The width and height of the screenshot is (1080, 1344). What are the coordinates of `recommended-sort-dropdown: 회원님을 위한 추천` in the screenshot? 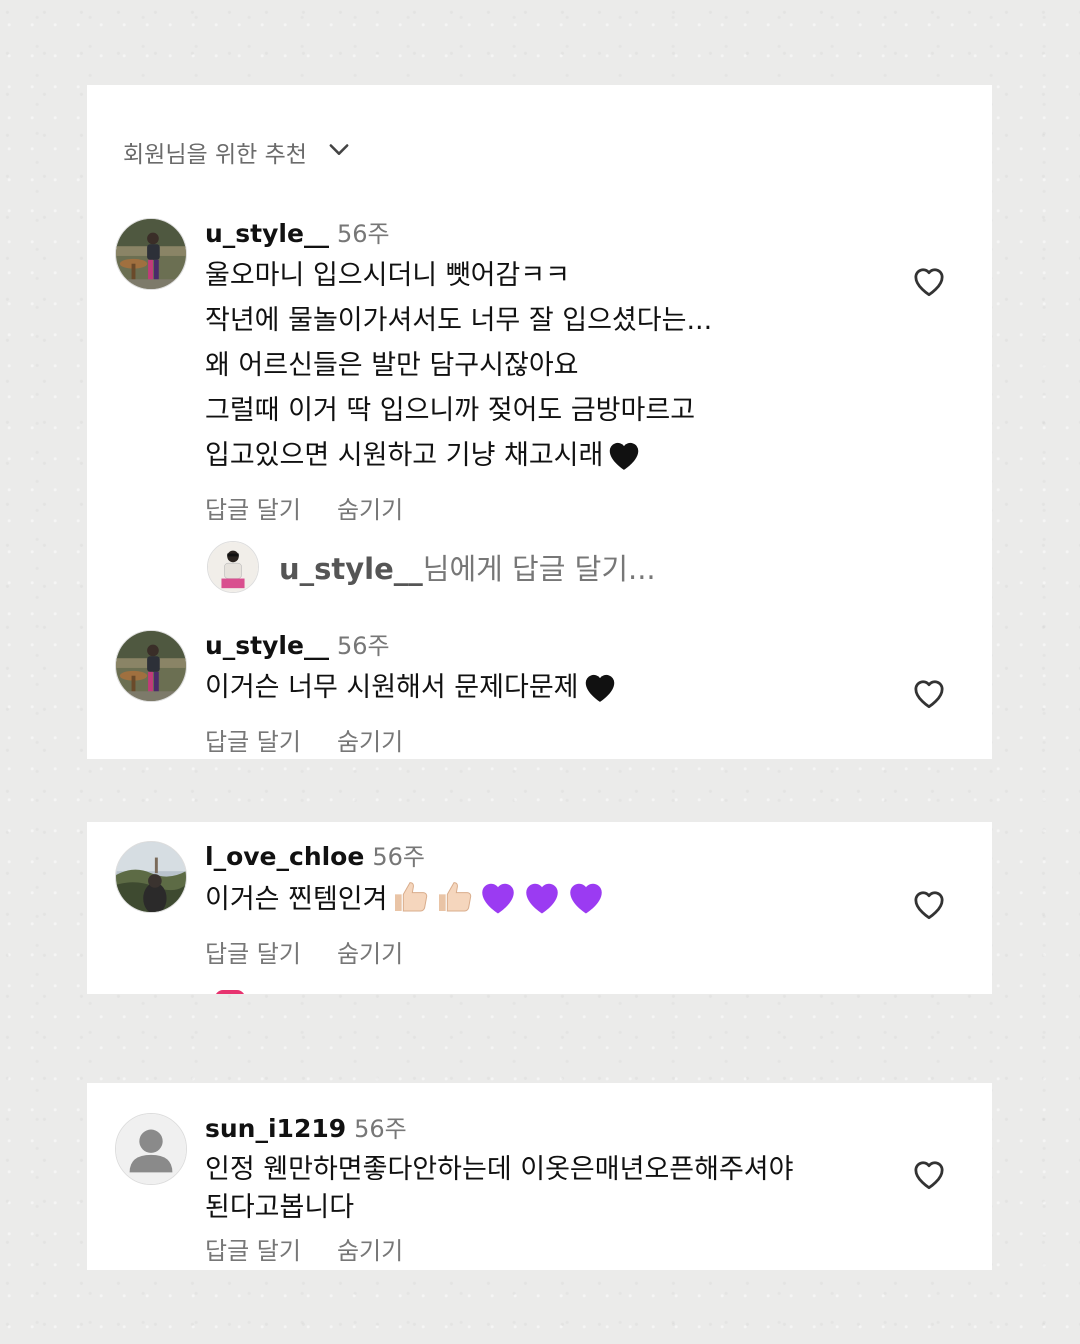 It's located at (238, 152).